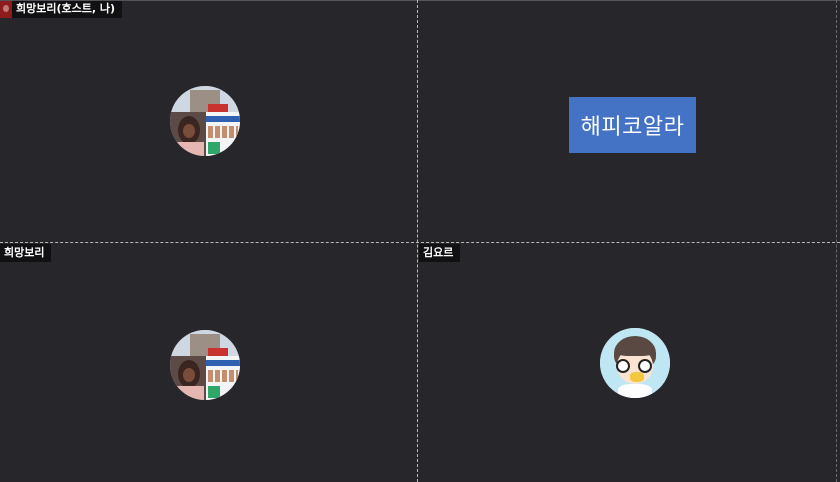 This screenshot has width=840, height=482. I want to click on participant-name-tag: 희망보리(호스트, 나), so click(61, 9).